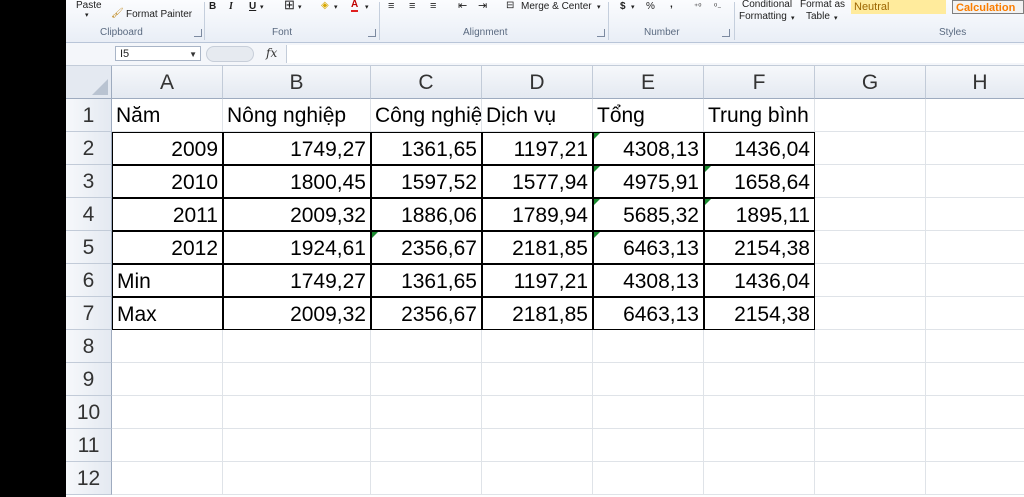 This screenshot has height=497, width=1024. I want to click on column-header-a: A, so click(167, 82).